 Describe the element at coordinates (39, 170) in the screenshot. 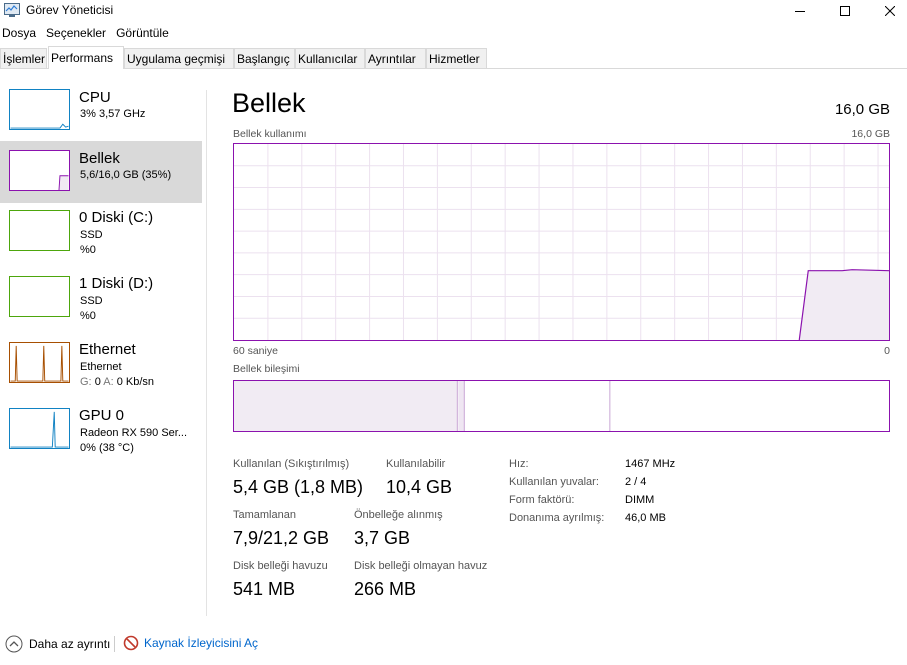

I see `memory-thumbnail-graph` at that location.